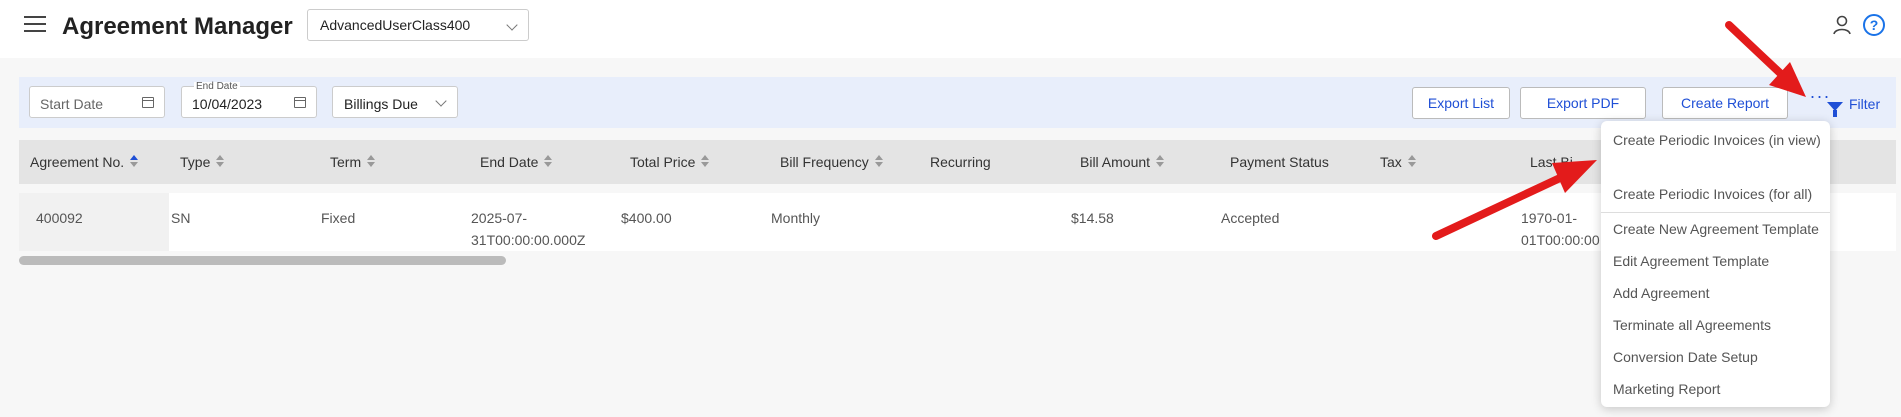 This screenshot has height=417, width=1901. Describe the element at coordinates (1715, 212) in the screenshot. I see `menu-divider` at that location.